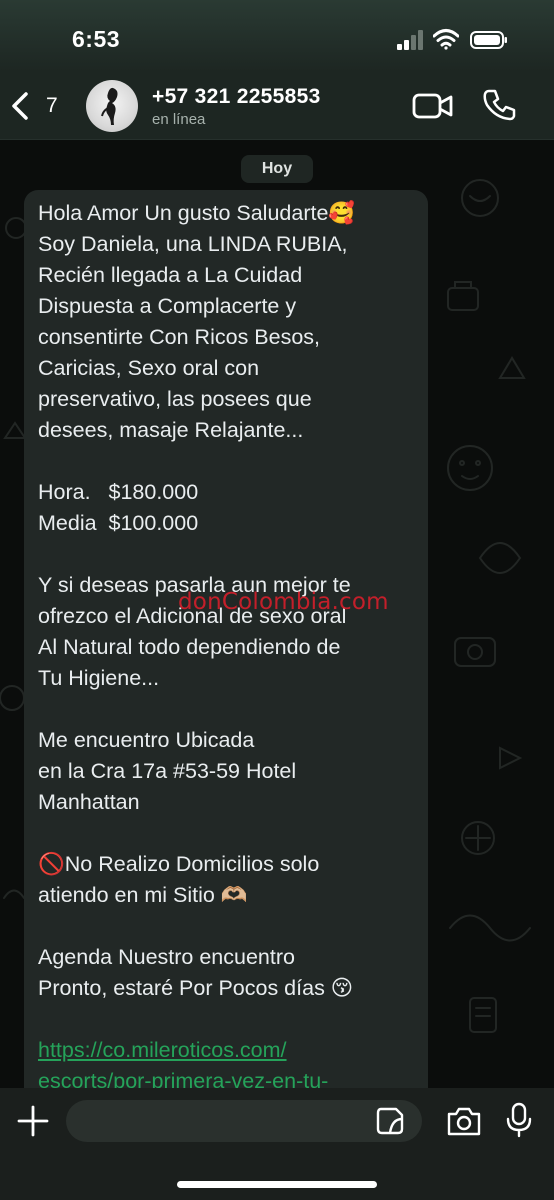 The width and height of the screenshot is (554, 1200). What do you see at coordinates (89, 802) in the screenshot?
I see `message-line: Manhattan` at bounding box center [89, 802].